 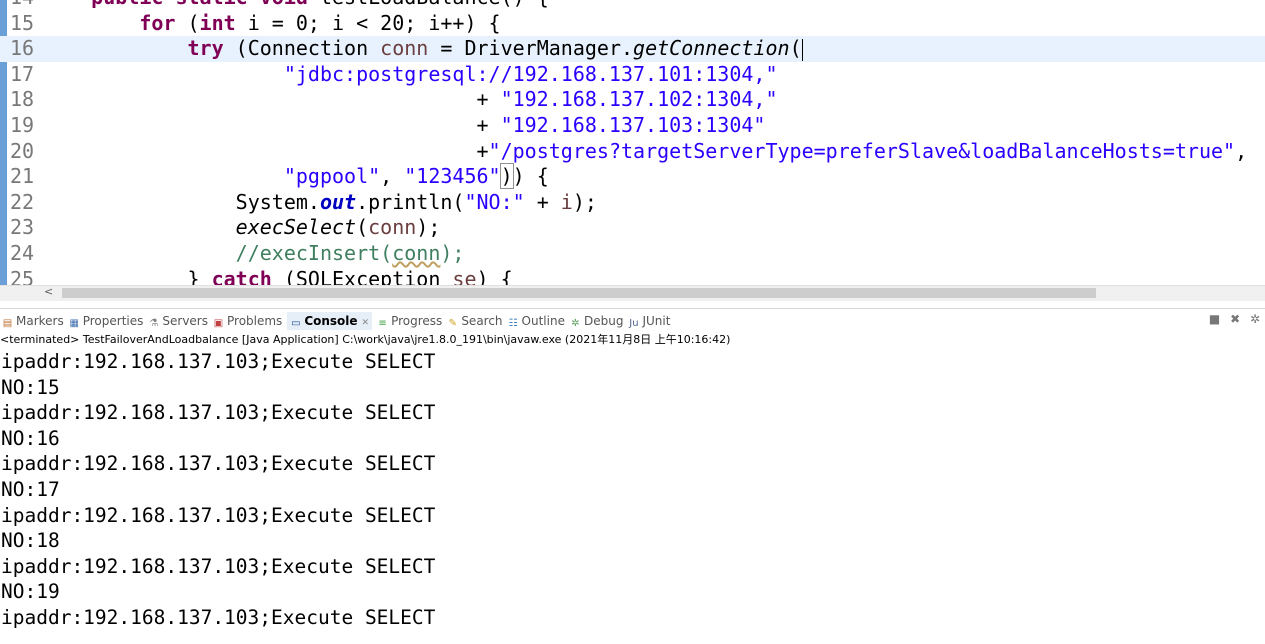 I want to click on code-text: + "192.168.137.103:1304", so click(x=404, y=126).